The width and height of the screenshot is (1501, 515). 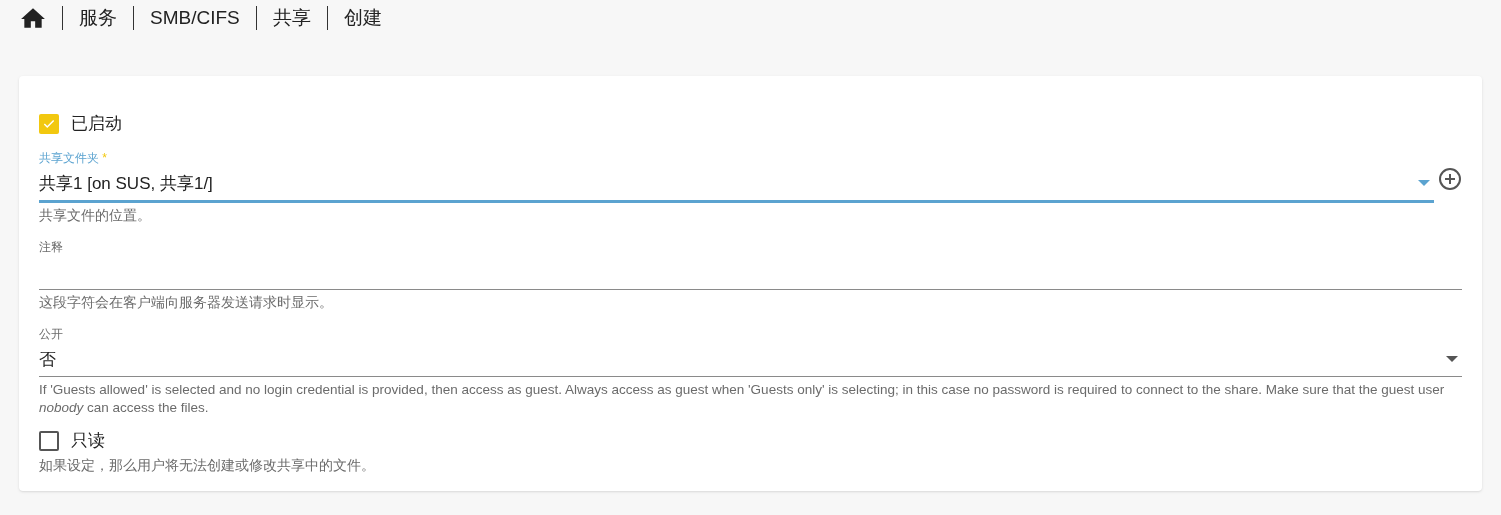 What do you see at coordinates (88, 441) in the screenshot?
I see `checkbox-label: 只读` at bounding box center [88, 441].